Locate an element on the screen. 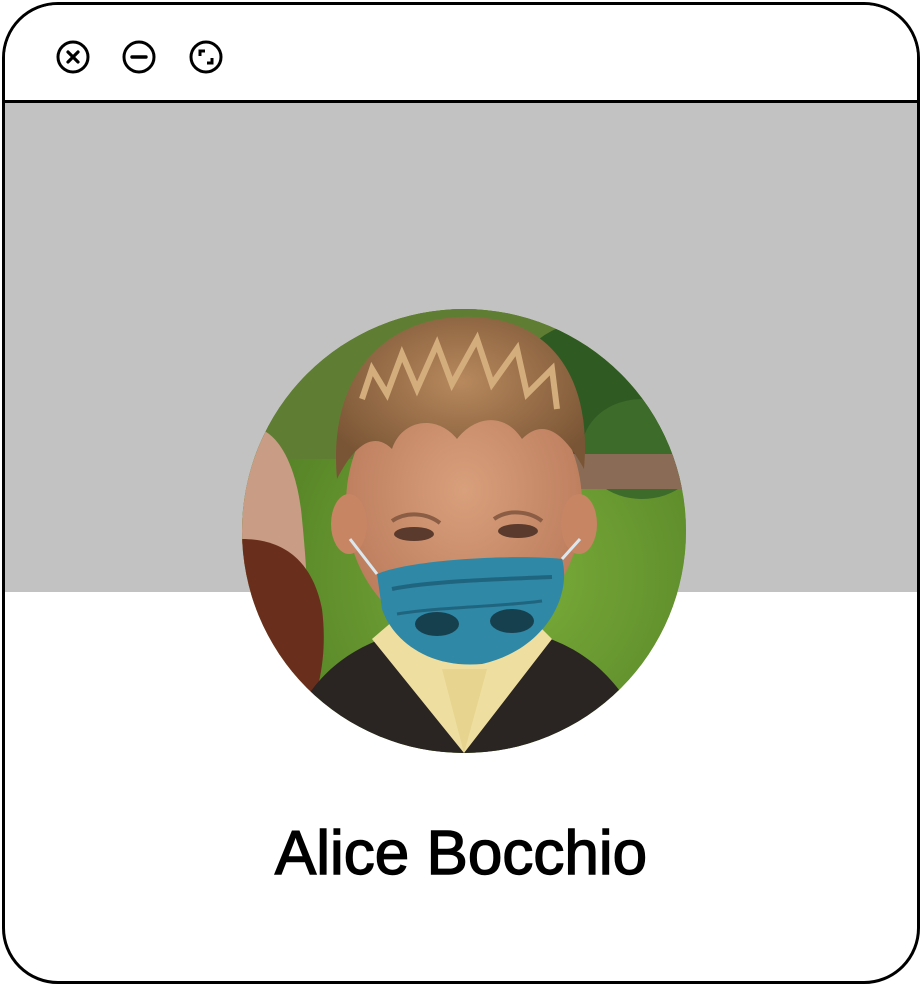 This screenshot has width=920, height=984. close-circle-icon is located at coordinates (73, 57).